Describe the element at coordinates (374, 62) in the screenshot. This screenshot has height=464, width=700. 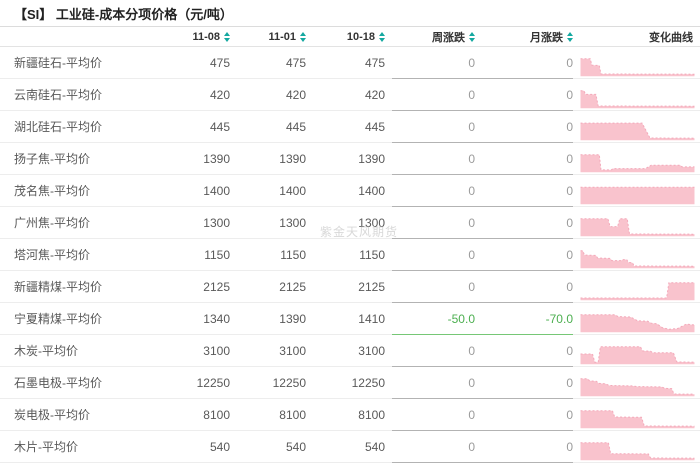
I see `value-10-18: 475` at that location.